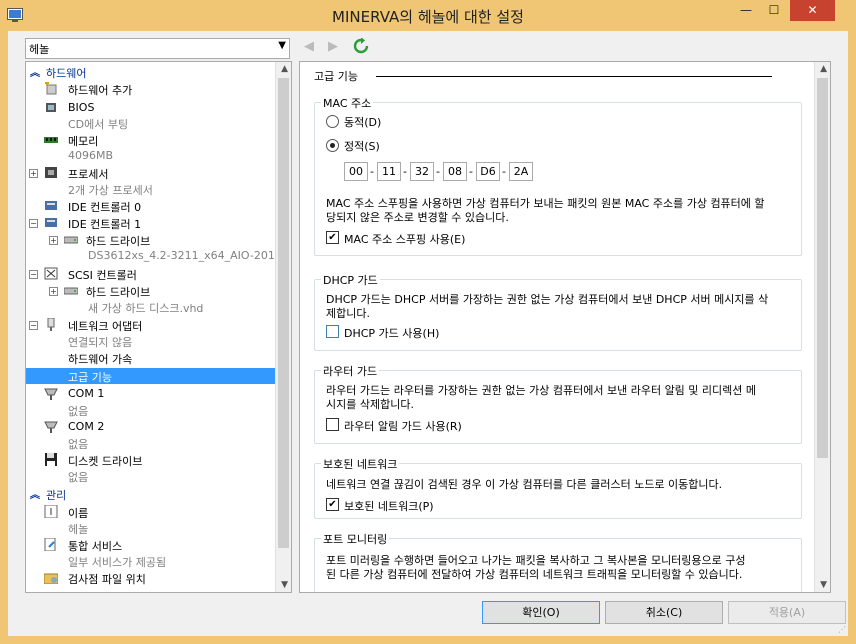 The width and height of the screenshot is (856, 644). I want to click on cancel-button: 취소(C), so click(664, 612).